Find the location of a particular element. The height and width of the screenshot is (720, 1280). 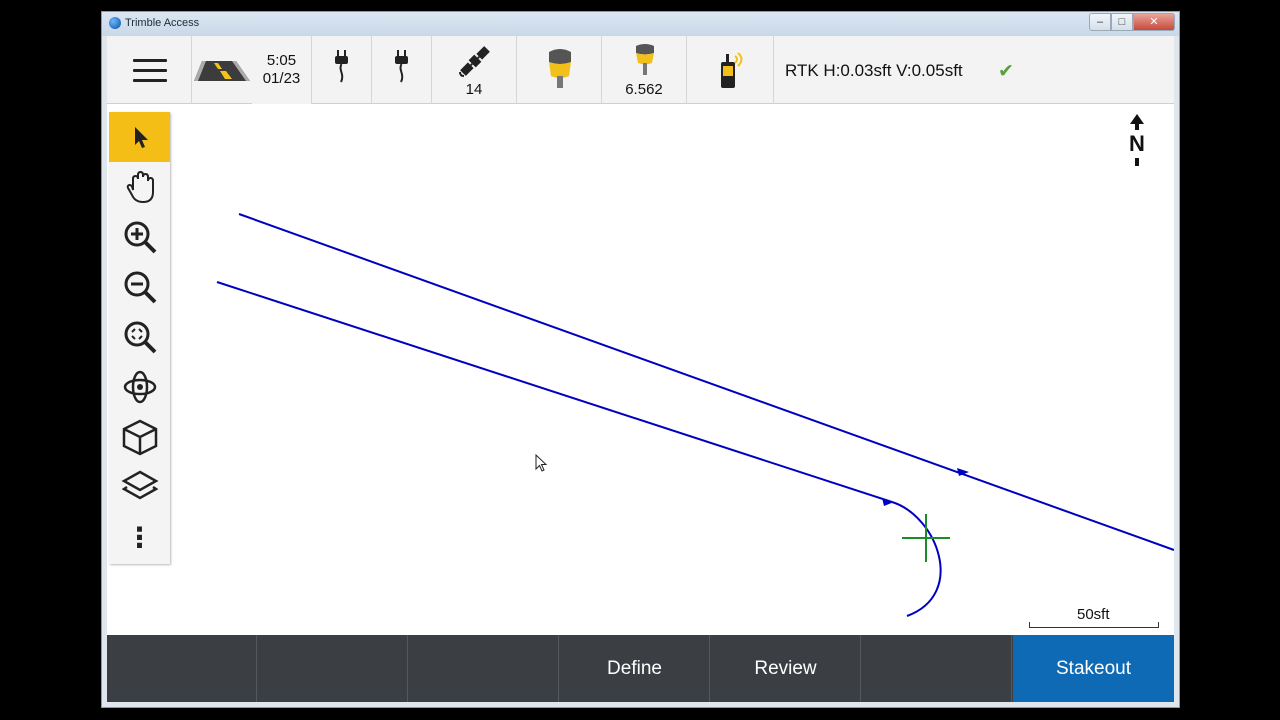

check-icon: ✔ is located at coordinates (1006, 71).